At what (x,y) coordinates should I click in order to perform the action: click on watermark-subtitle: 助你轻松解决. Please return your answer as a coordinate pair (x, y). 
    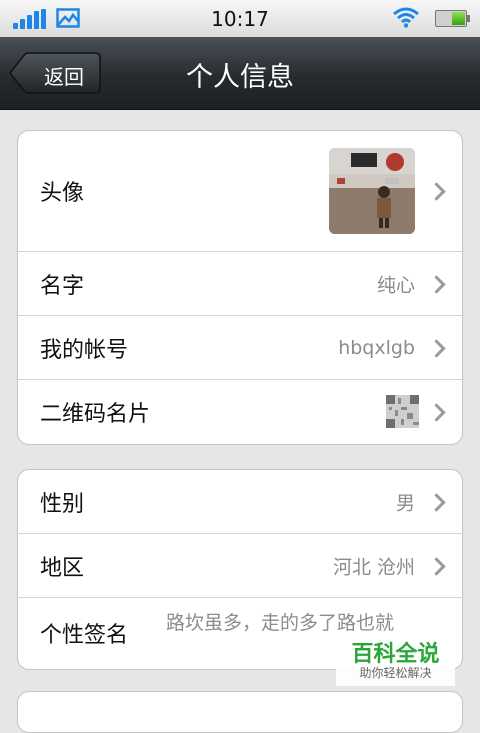
    Looking at the image, I should click on (395, 673).